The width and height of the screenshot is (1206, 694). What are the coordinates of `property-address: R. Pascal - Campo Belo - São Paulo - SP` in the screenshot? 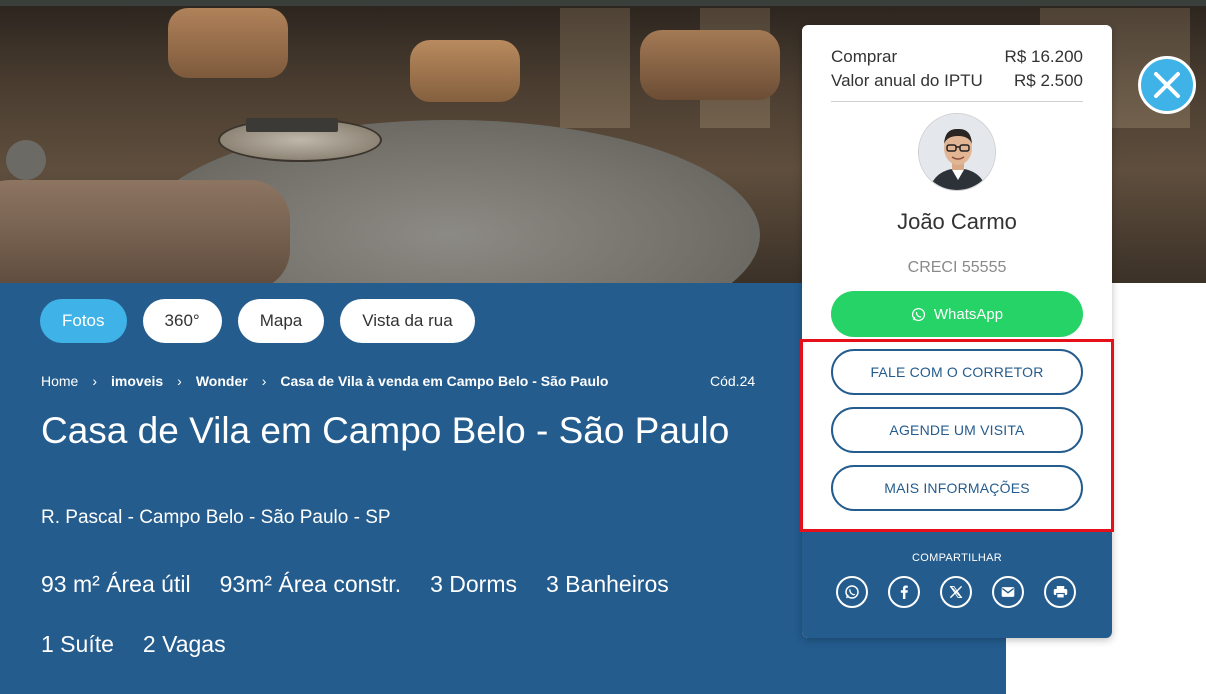 It's located at (216, 517).